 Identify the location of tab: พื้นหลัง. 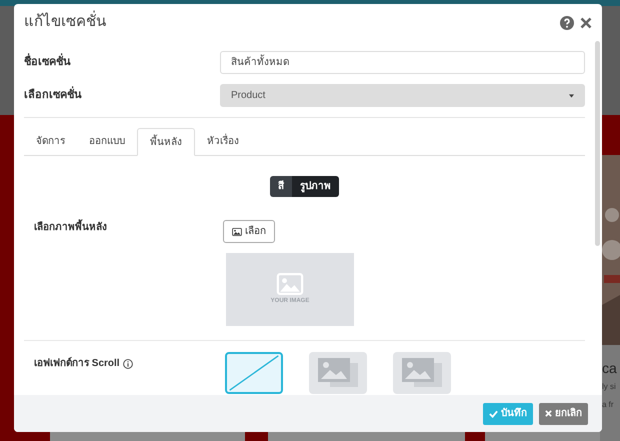
(166, 142).